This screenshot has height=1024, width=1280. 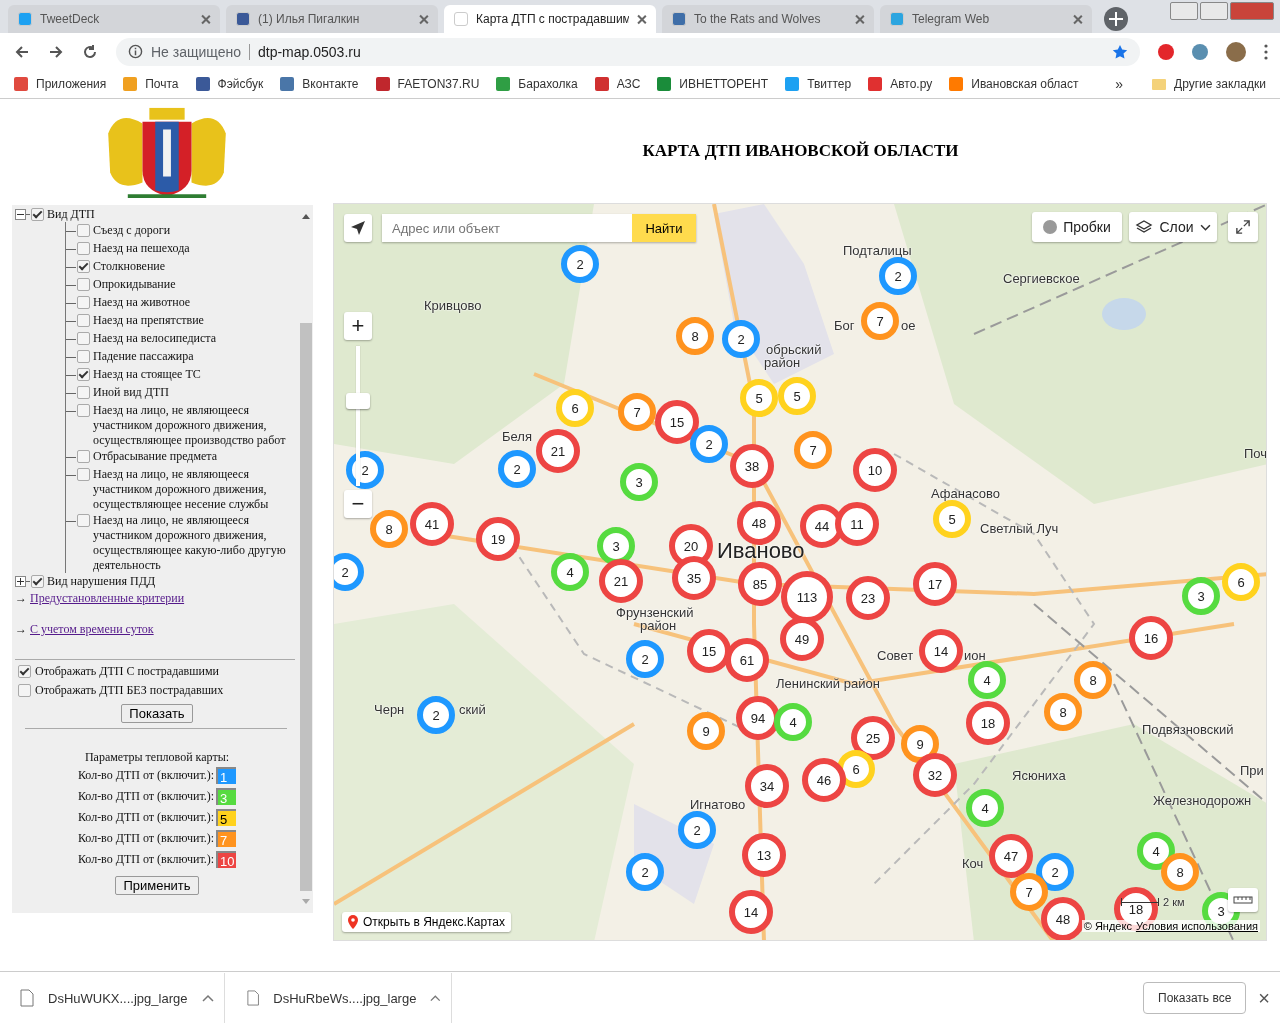 What do you see at coordinates (332, 19) in the screenshot?
I see `browser-tab: (1) Илья Пигалкин` at bounding box center [332, 19].